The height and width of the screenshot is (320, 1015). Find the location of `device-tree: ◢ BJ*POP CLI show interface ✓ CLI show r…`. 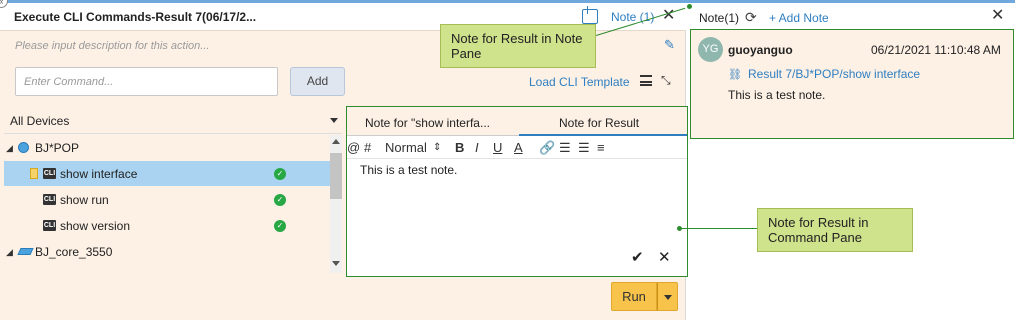

device-tree: ◢ BJ*POP CLI show interface ✓ CLI show r… is located at coordinates (167, 204).